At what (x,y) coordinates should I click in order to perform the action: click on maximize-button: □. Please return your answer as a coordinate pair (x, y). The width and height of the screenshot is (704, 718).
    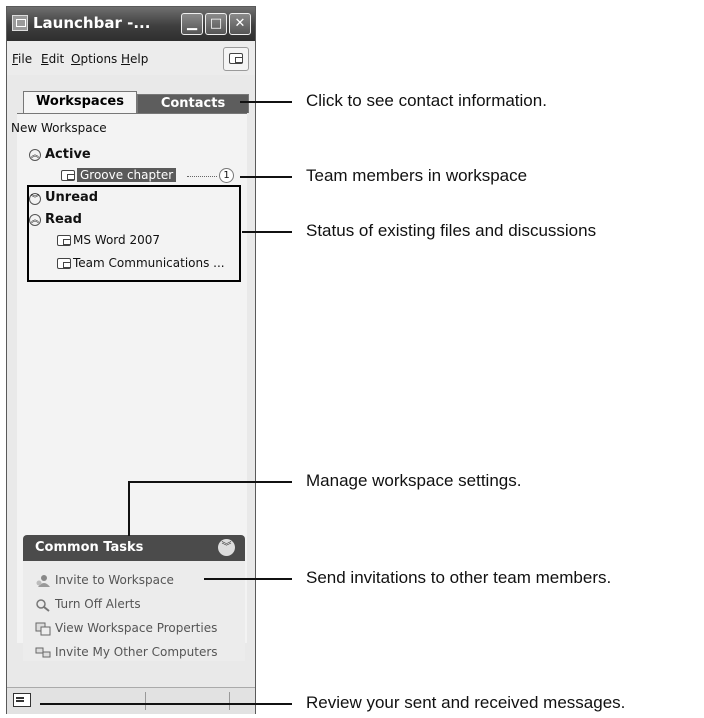
    Looking at the image, I should click on (216, 24).